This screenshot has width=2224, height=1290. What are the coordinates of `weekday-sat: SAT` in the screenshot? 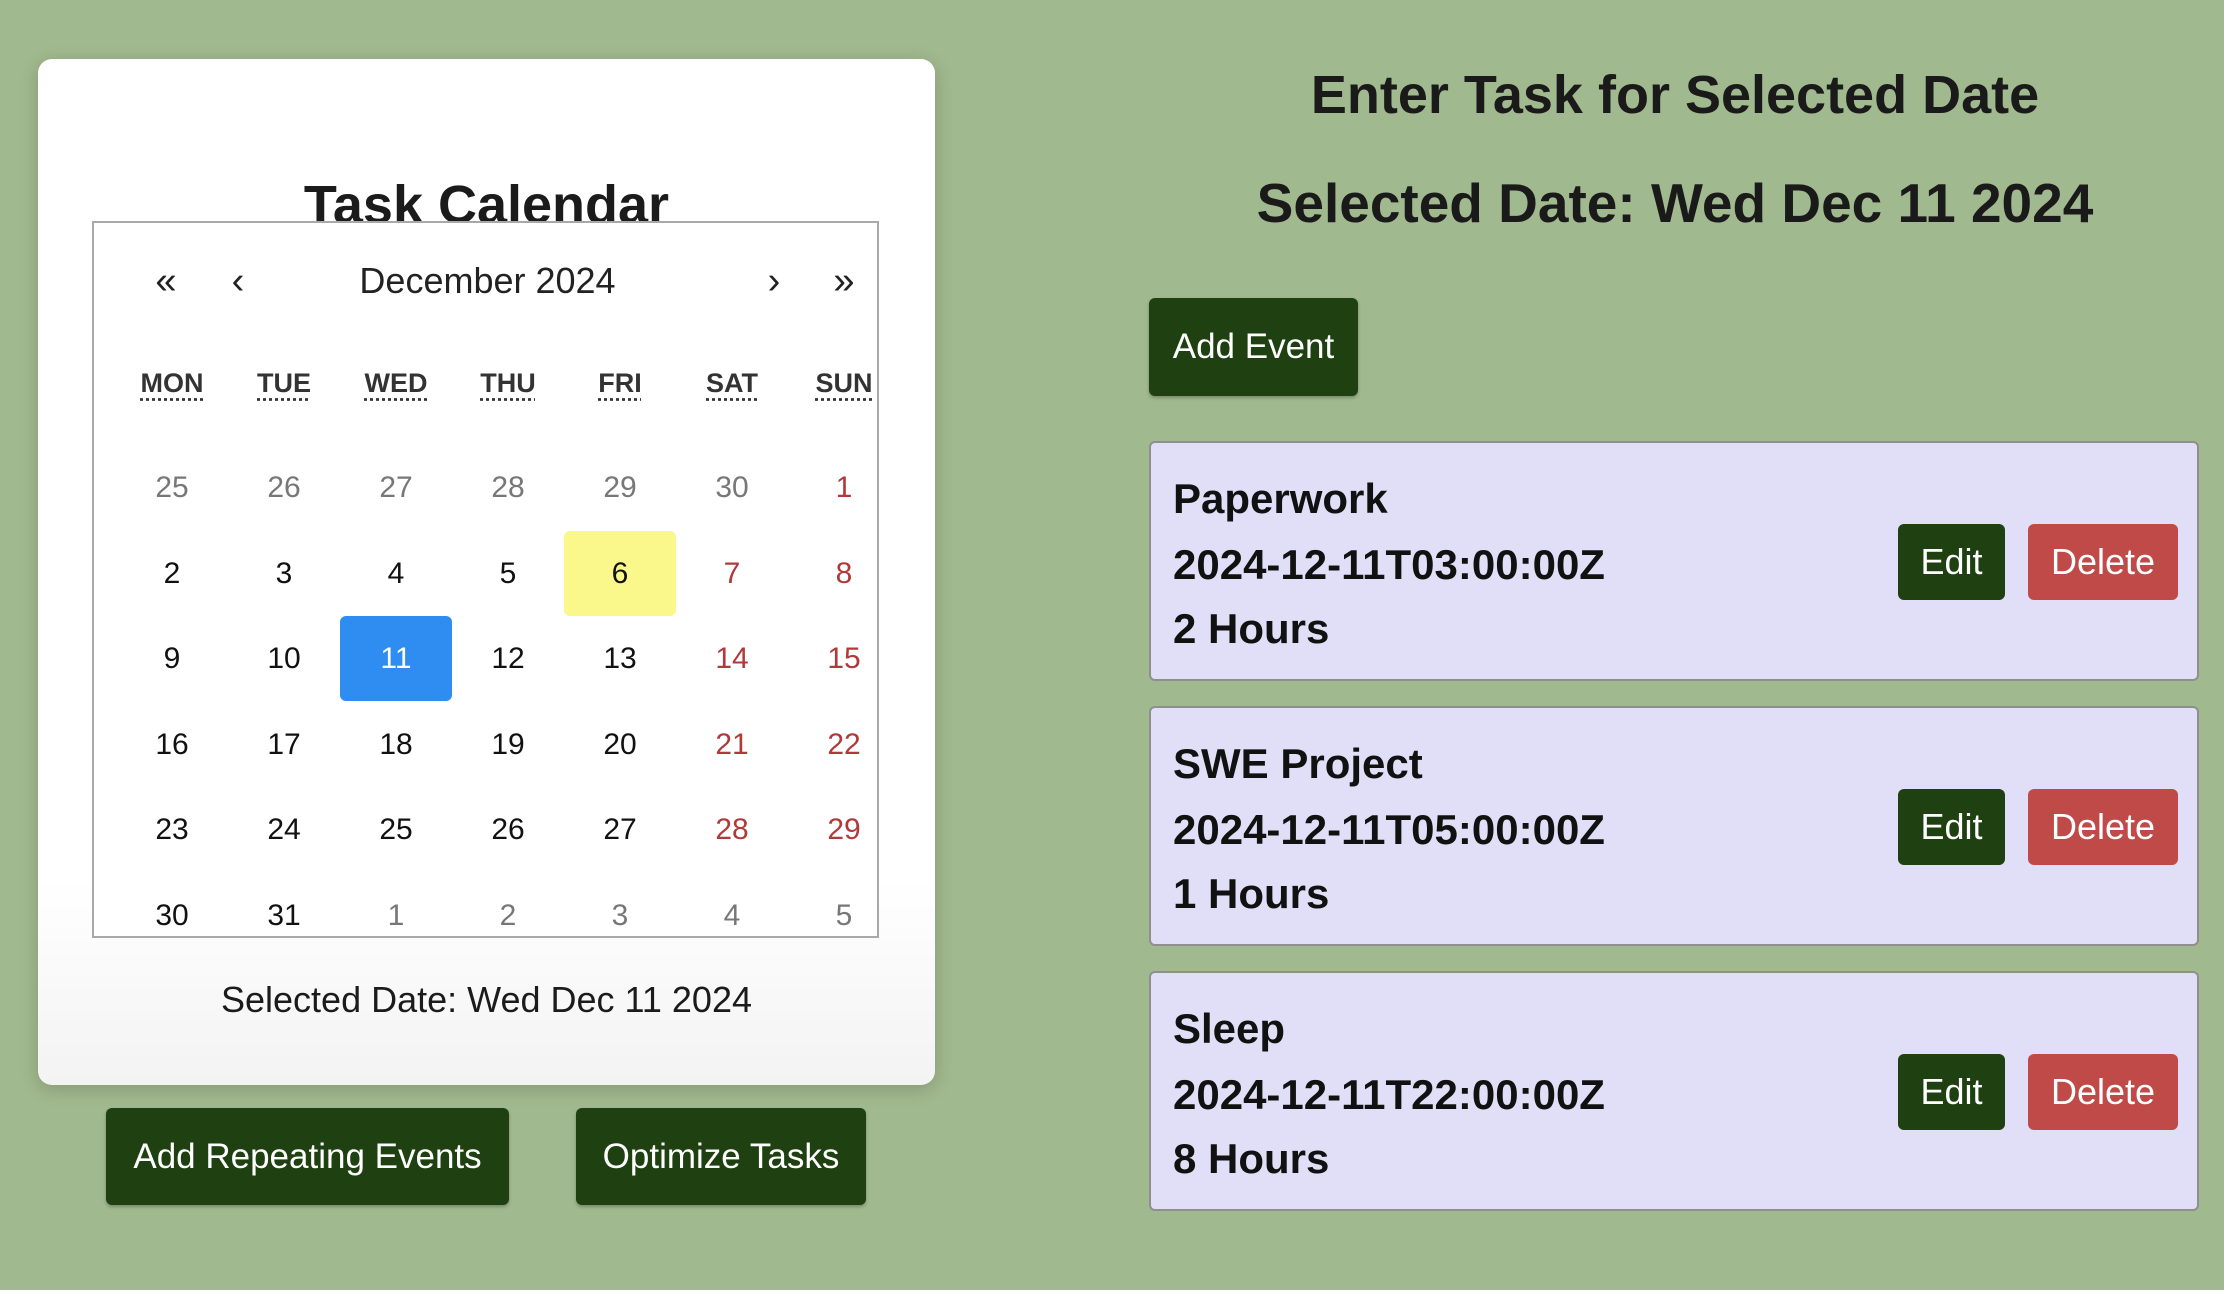 It's located at (732, 383).